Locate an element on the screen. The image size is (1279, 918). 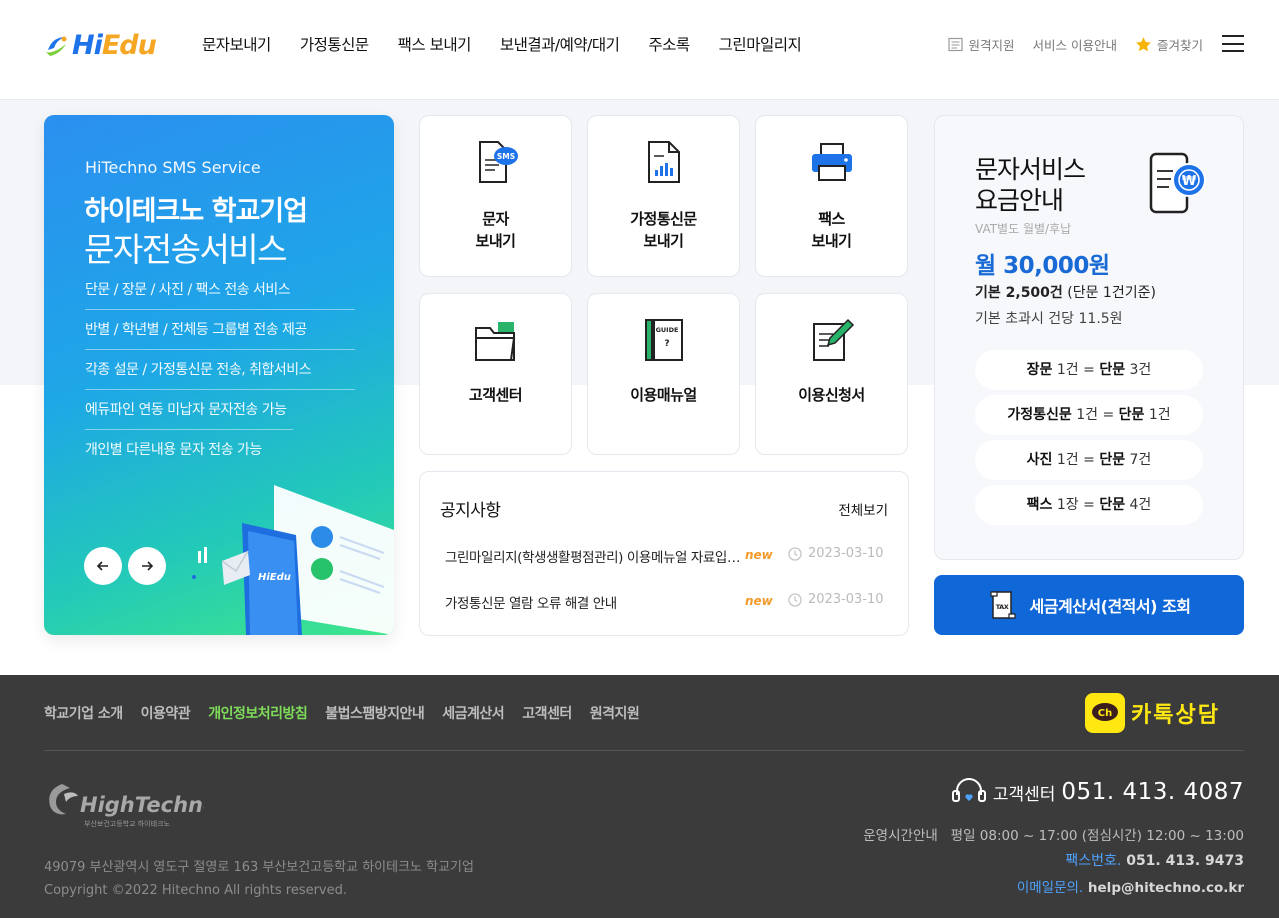
sms-doc-icon: SMS is located at coordinates (498, 162).